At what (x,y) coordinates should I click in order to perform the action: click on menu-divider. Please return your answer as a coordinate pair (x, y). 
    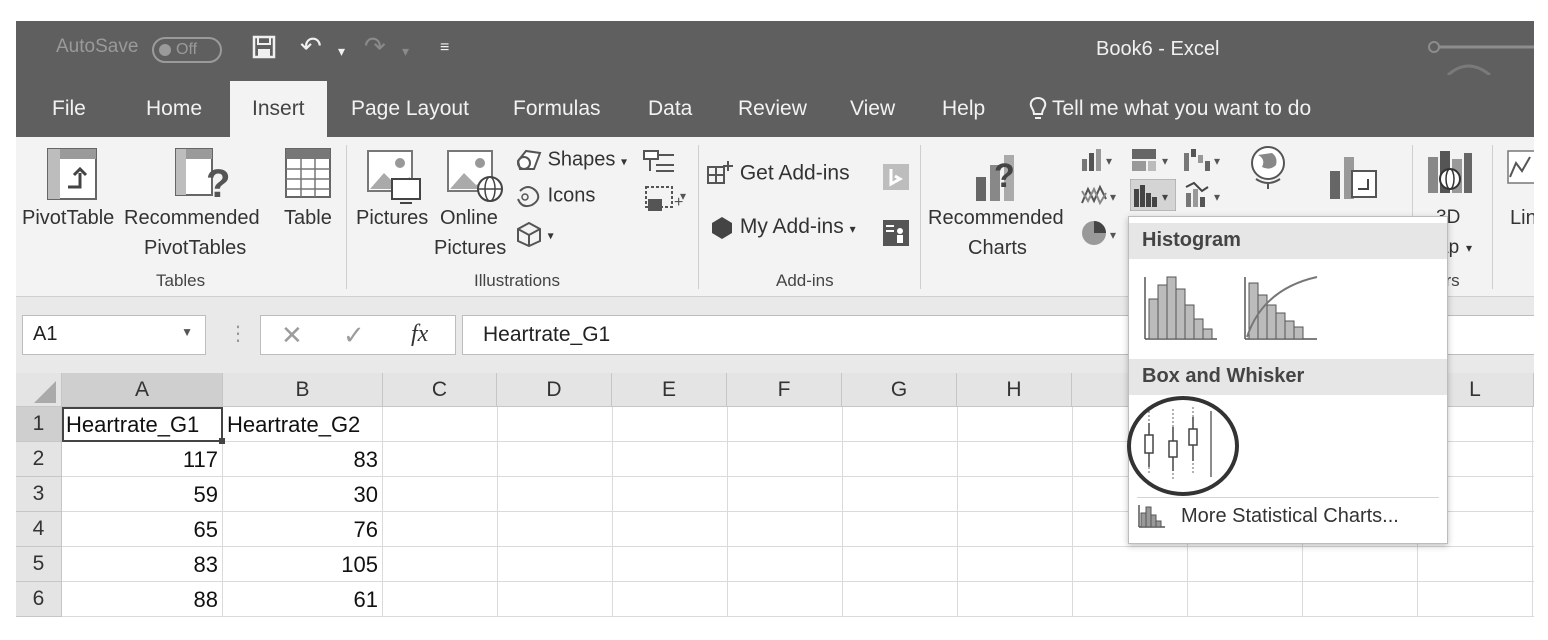
    Looking at the image, I should click on (1288, 497).